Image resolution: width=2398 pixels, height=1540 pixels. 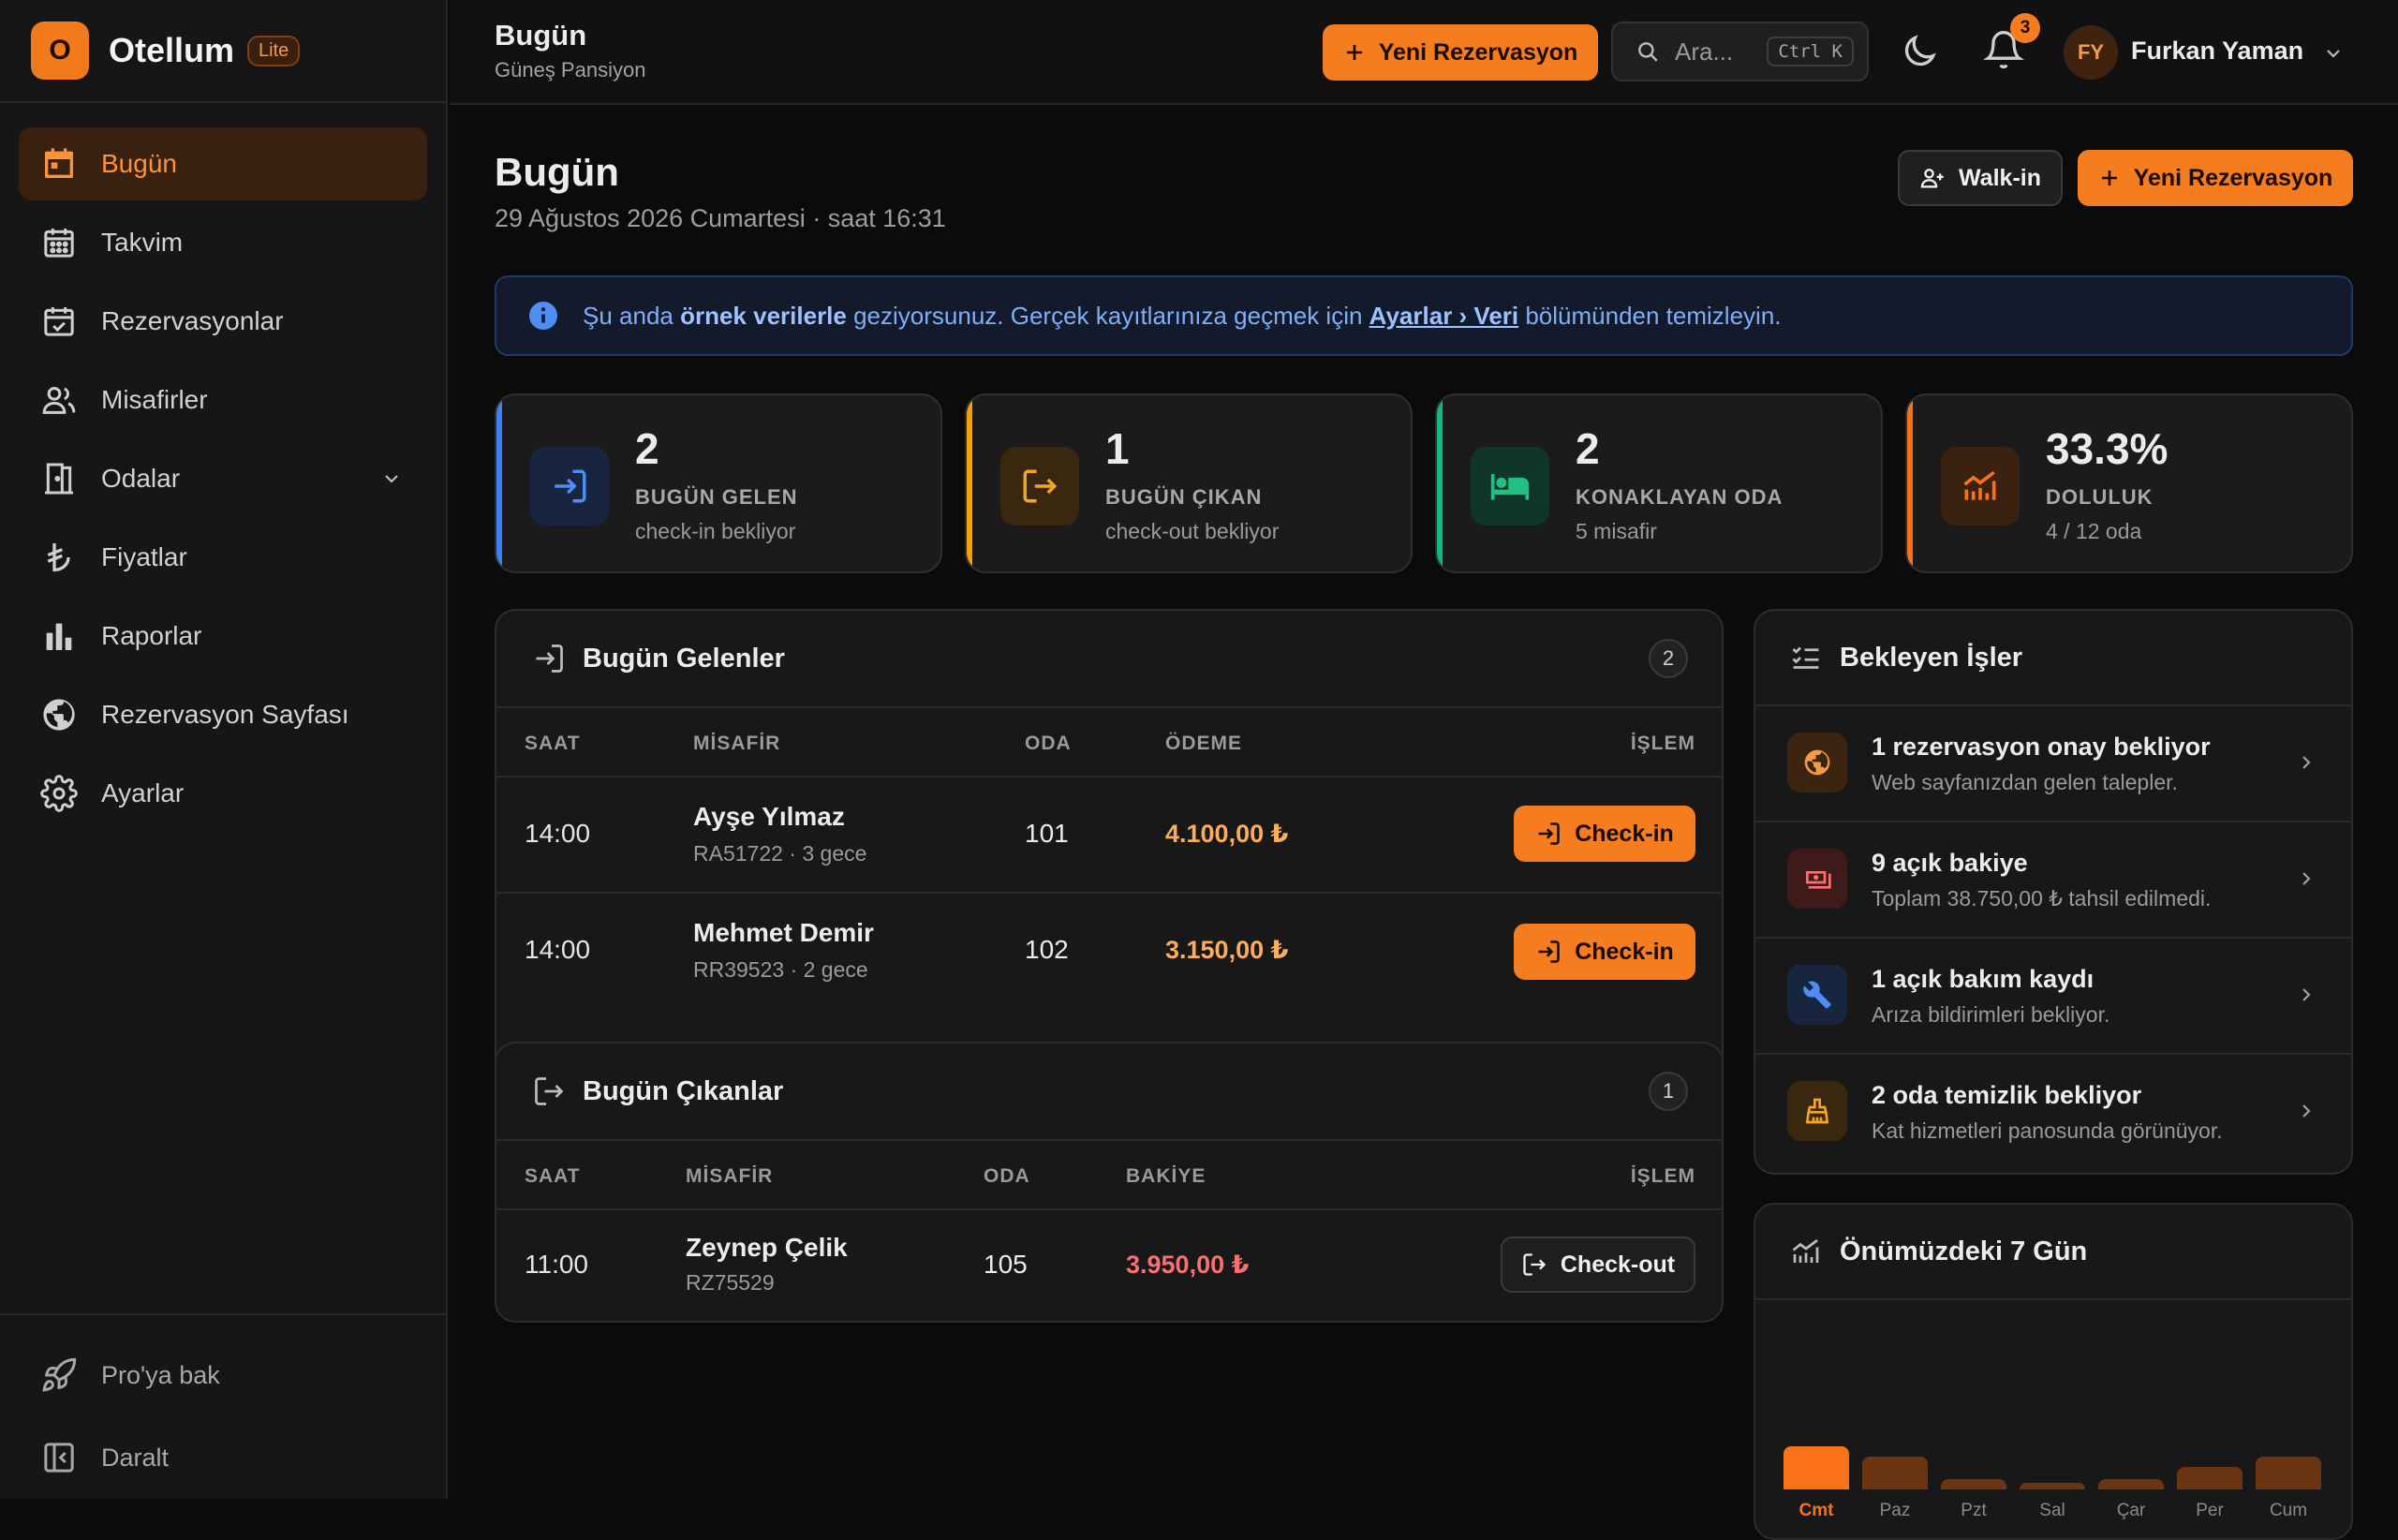 What do you see at coordinates (1931, 657) in the screenshot?
I see `pending-title: Bekleyen İşler` at bounding box center [1931, 657].